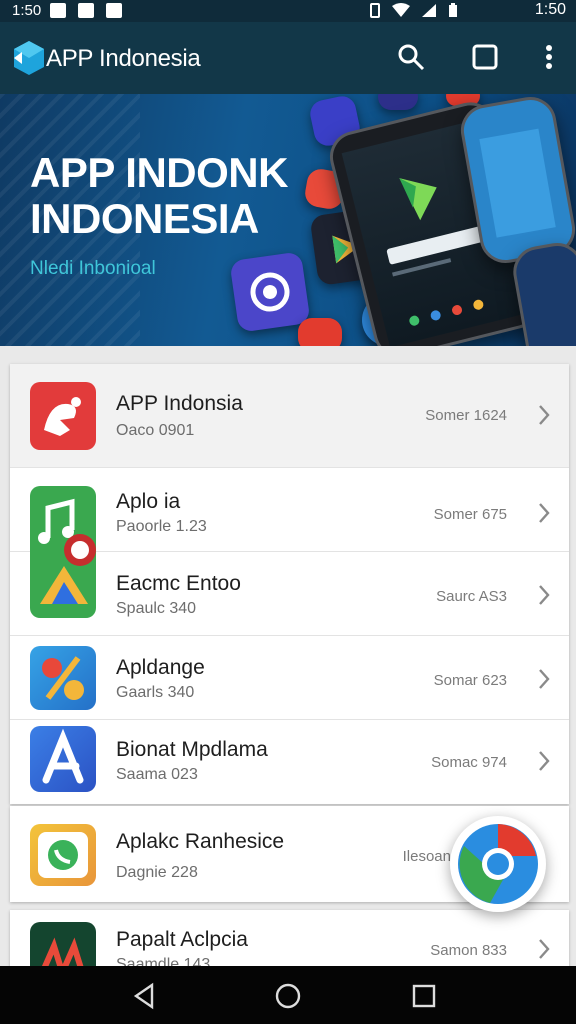  I want to click on wifi-icon, so click(401, 10).